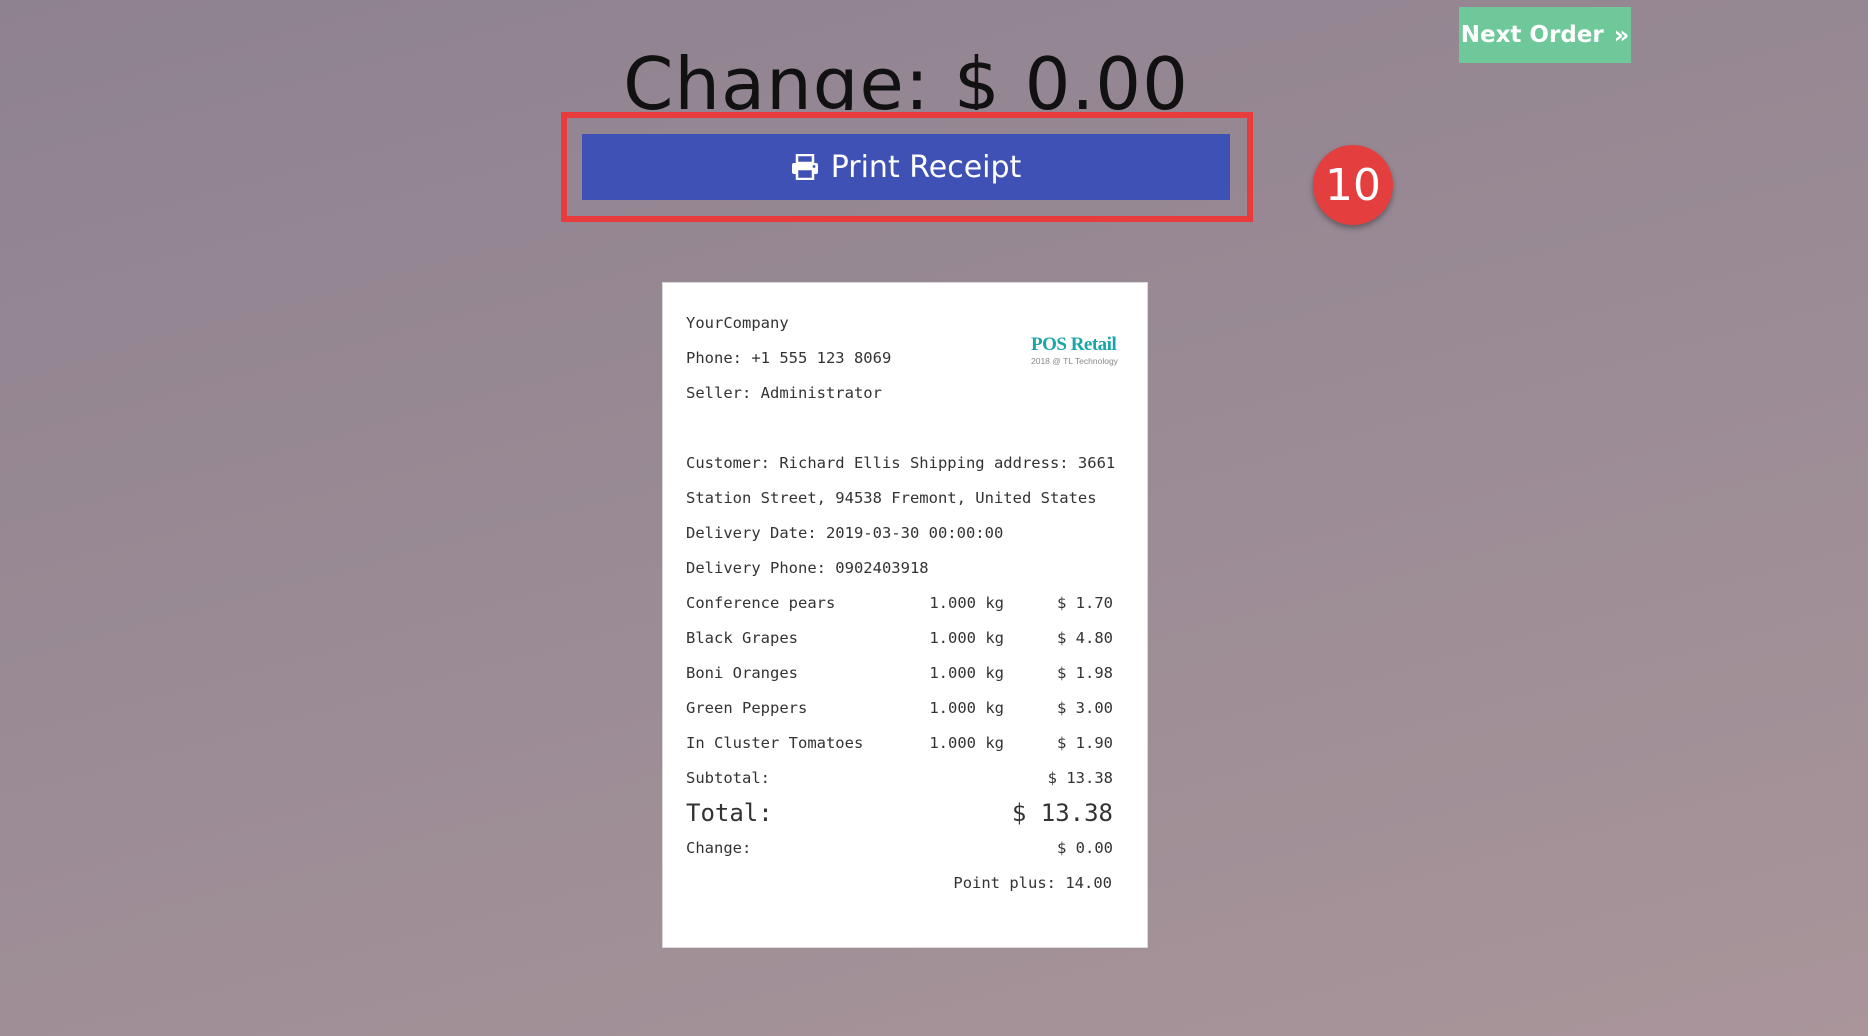 The width and height of the screenshot is (1868, 1036). I want to click on total-label: Total:, so click(729, 813).